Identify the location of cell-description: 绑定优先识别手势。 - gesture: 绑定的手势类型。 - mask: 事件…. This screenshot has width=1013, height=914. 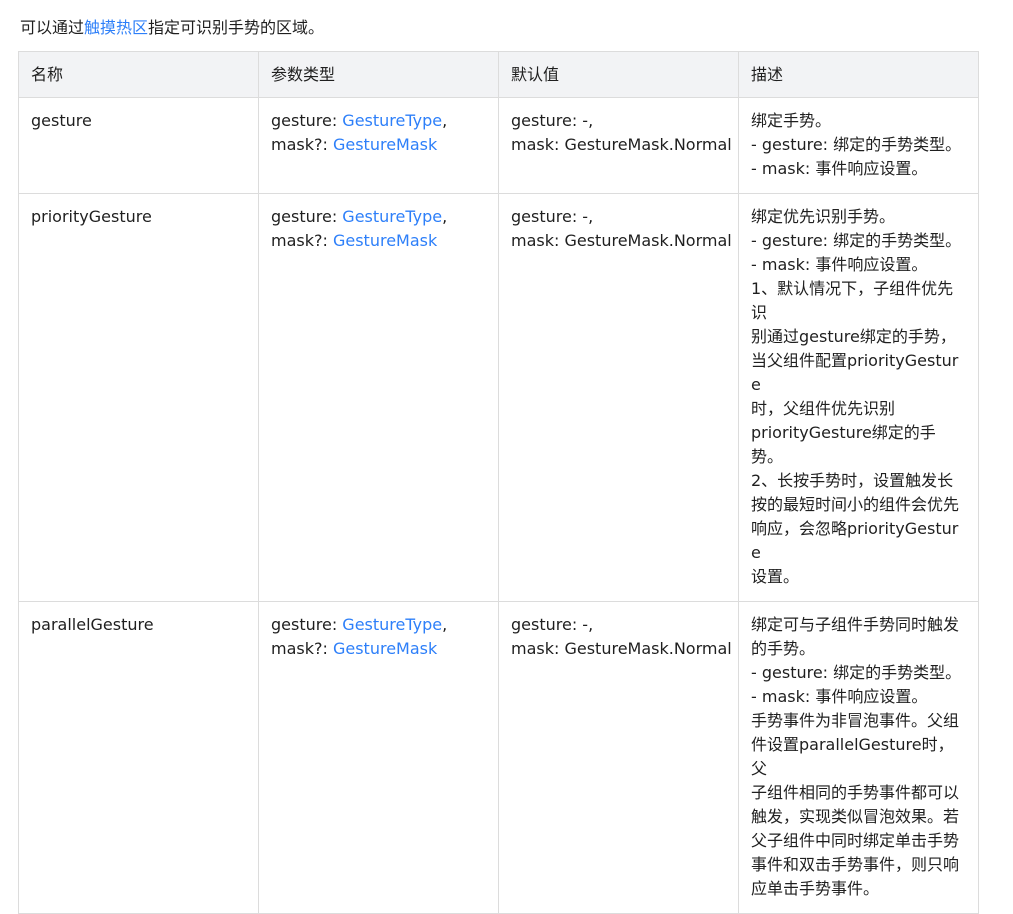
(858, 397).